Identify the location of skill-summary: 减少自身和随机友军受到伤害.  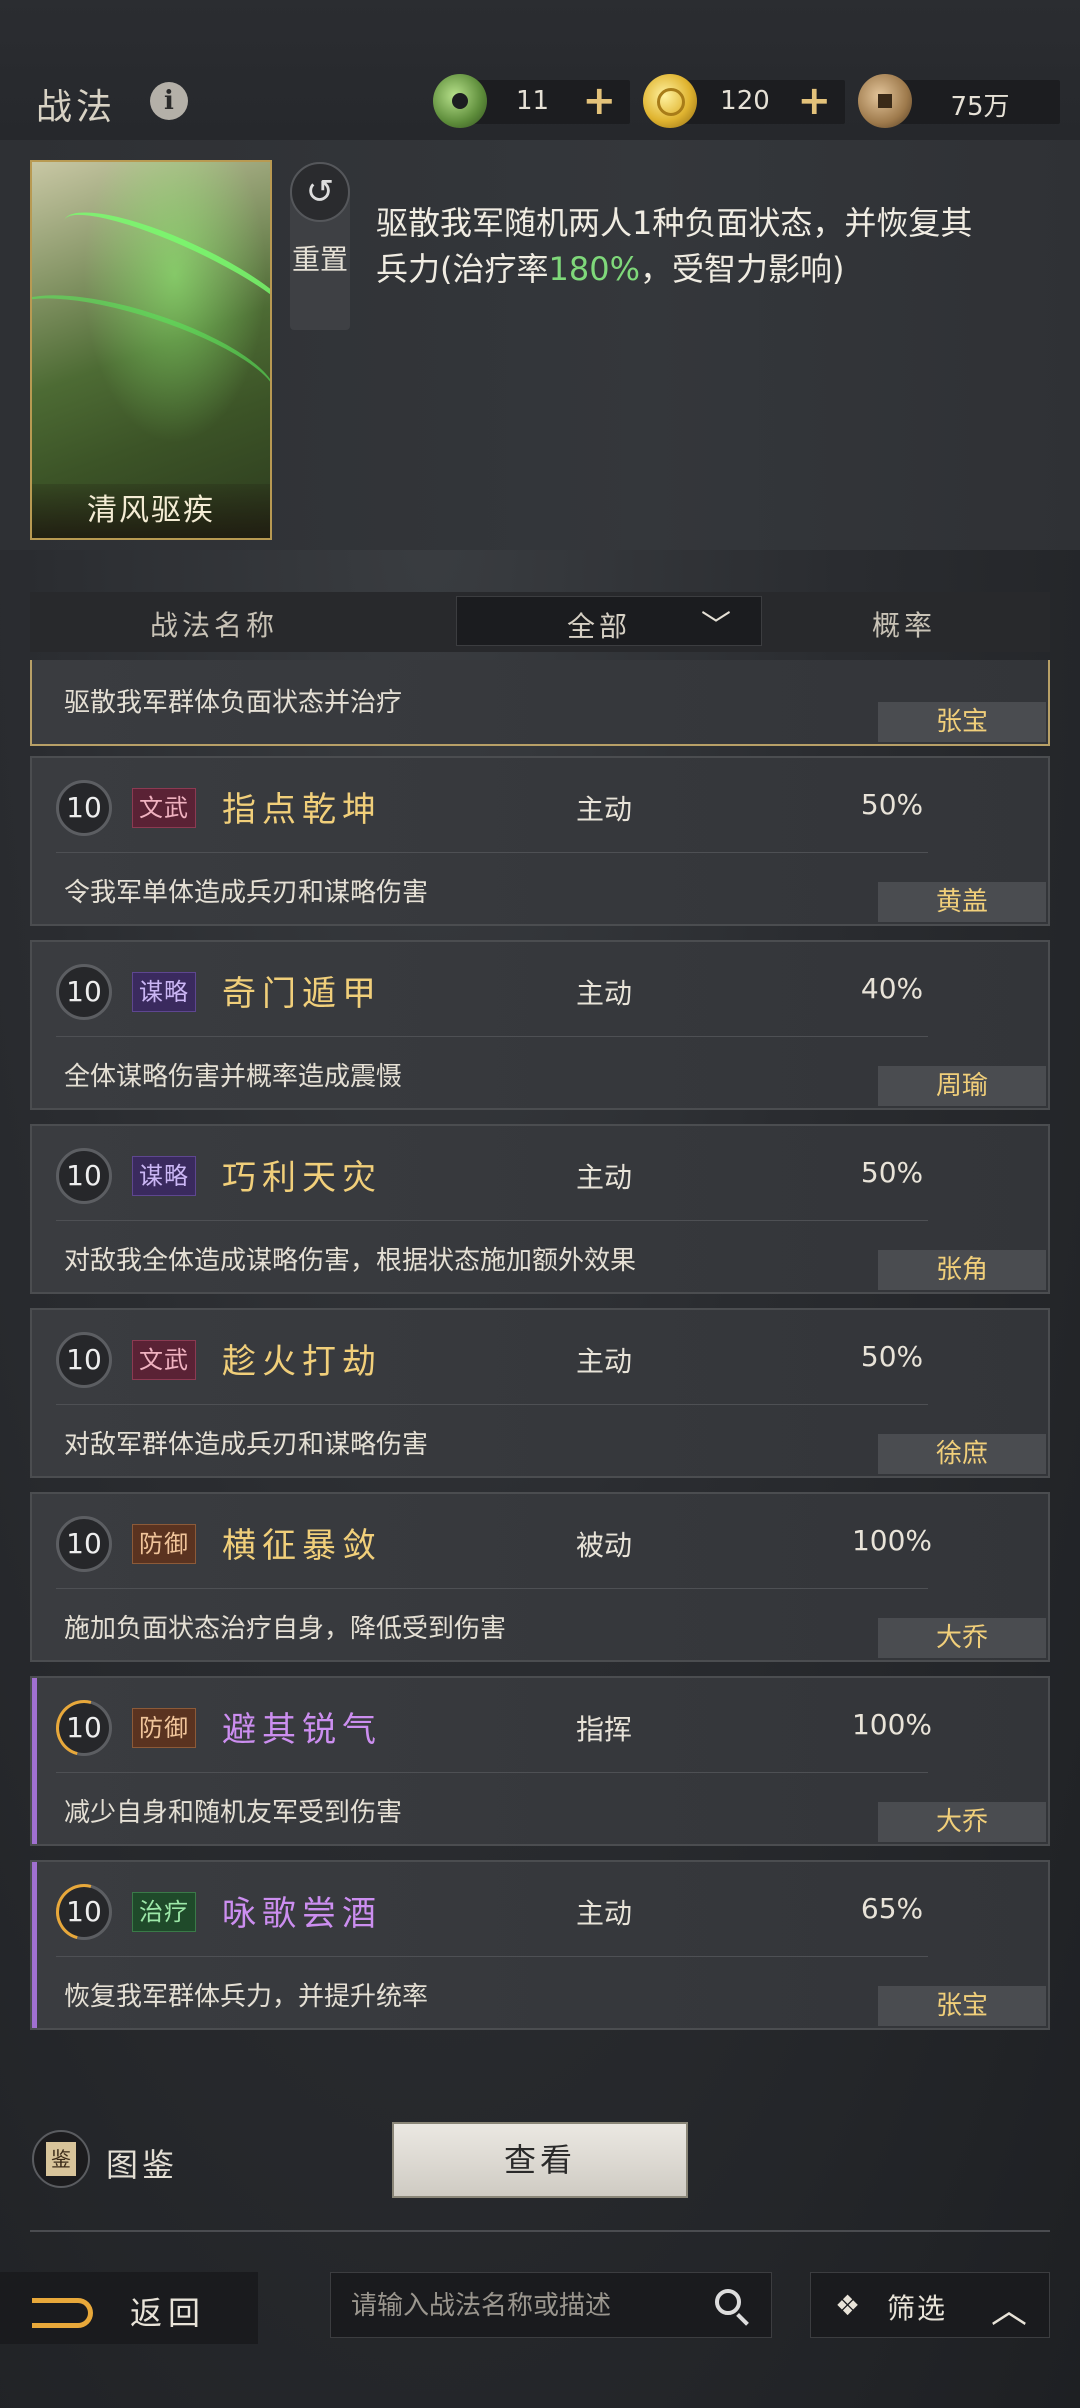
(233, 1813).